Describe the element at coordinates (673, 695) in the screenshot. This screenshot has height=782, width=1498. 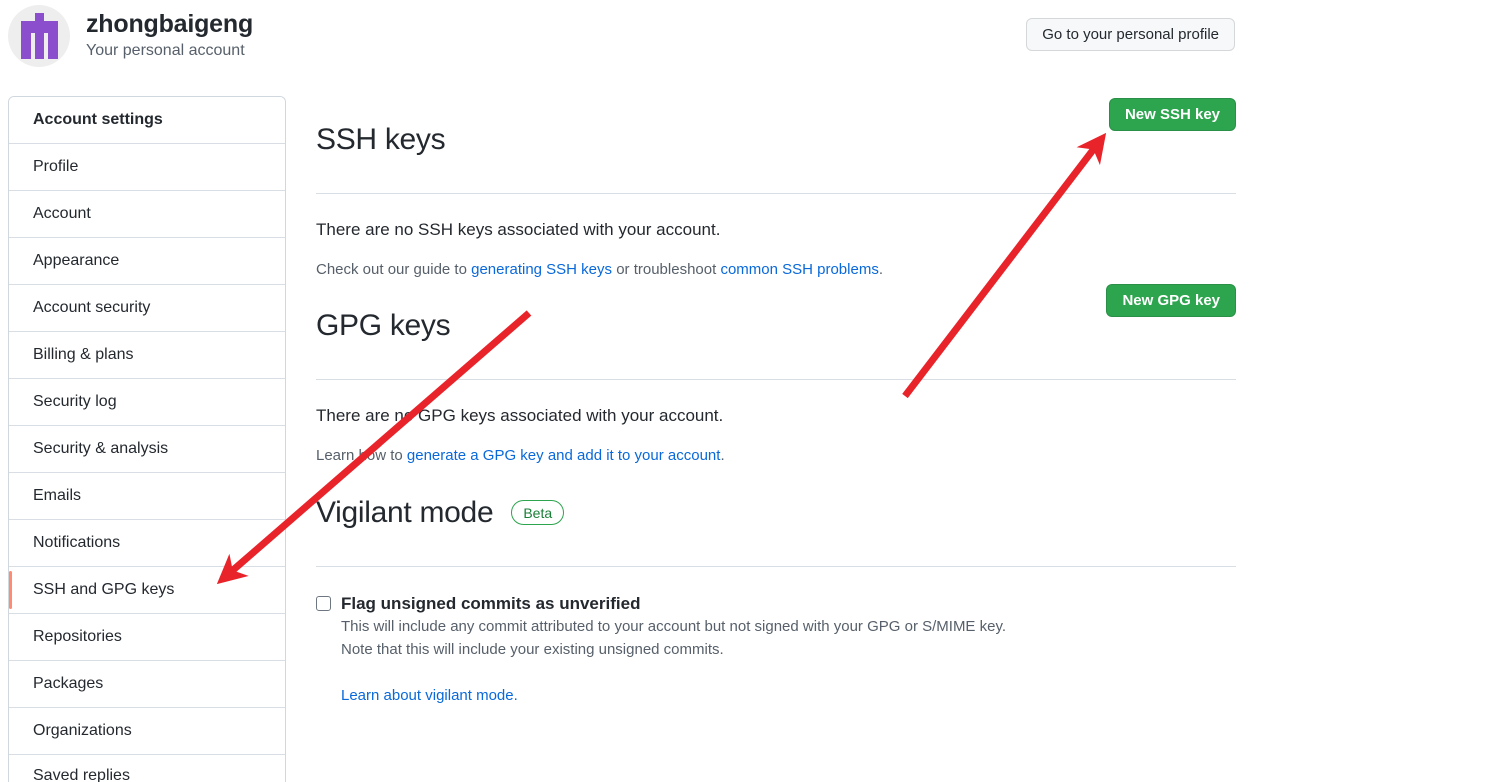
I see `learn-about-vigilant-mode-link: Learn about vigilant mode.` at that location.